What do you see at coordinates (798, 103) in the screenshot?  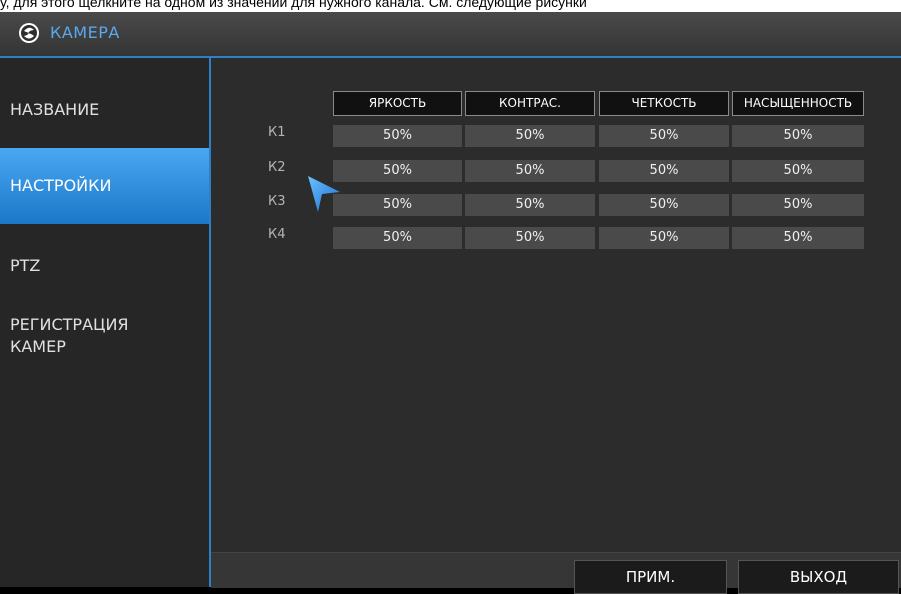 I see `column-header-saturation: НАСЫЩЕННОСТЬ` at bounding box center [798, 103].